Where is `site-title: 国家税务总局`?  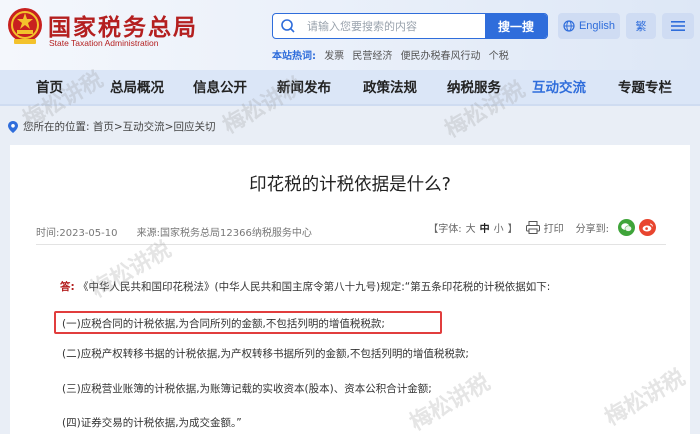 site-title: 国家税务总局 is located at coordinates (123, 27).